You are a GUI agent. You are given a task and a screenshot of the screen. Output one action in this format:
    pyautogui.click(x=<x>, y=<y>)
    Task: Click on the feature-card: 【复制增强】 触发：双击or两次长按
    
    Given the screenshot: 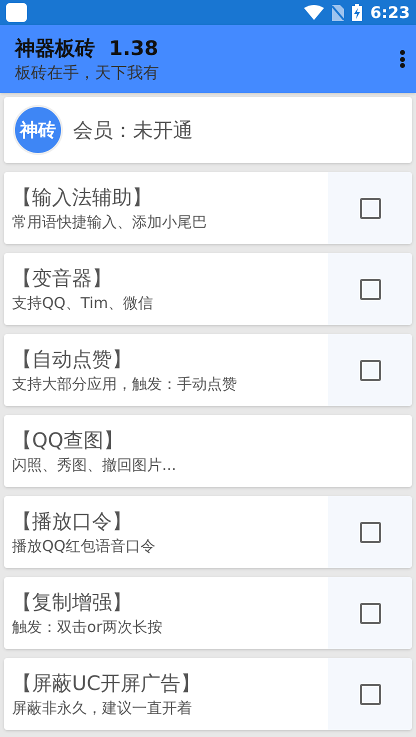 What is the action you would take?
    pyautogui.click(x=208, y=613)
    